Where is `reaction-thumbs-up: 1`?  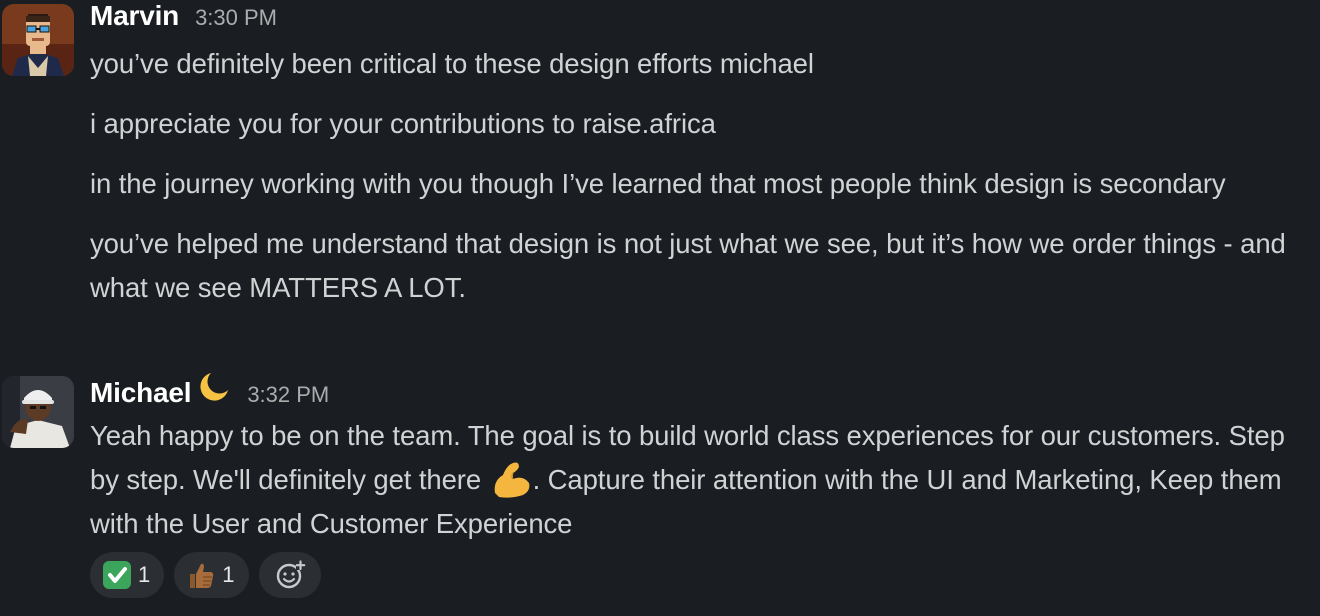
reaction-thumbs-up: 1 is located at coordinates (211, 575).